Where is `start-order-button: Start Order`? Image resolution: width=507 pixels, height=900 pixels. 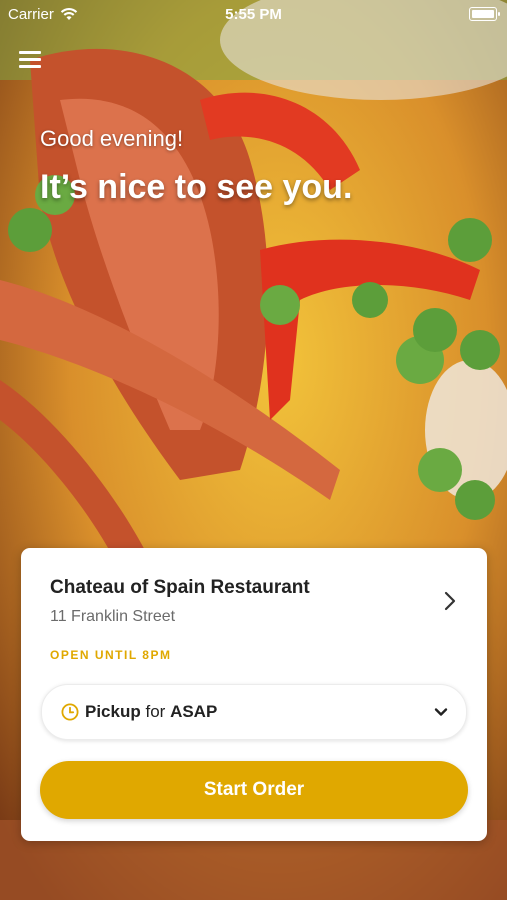 start-order-button: Start Order is located at coordinates (254, 790).